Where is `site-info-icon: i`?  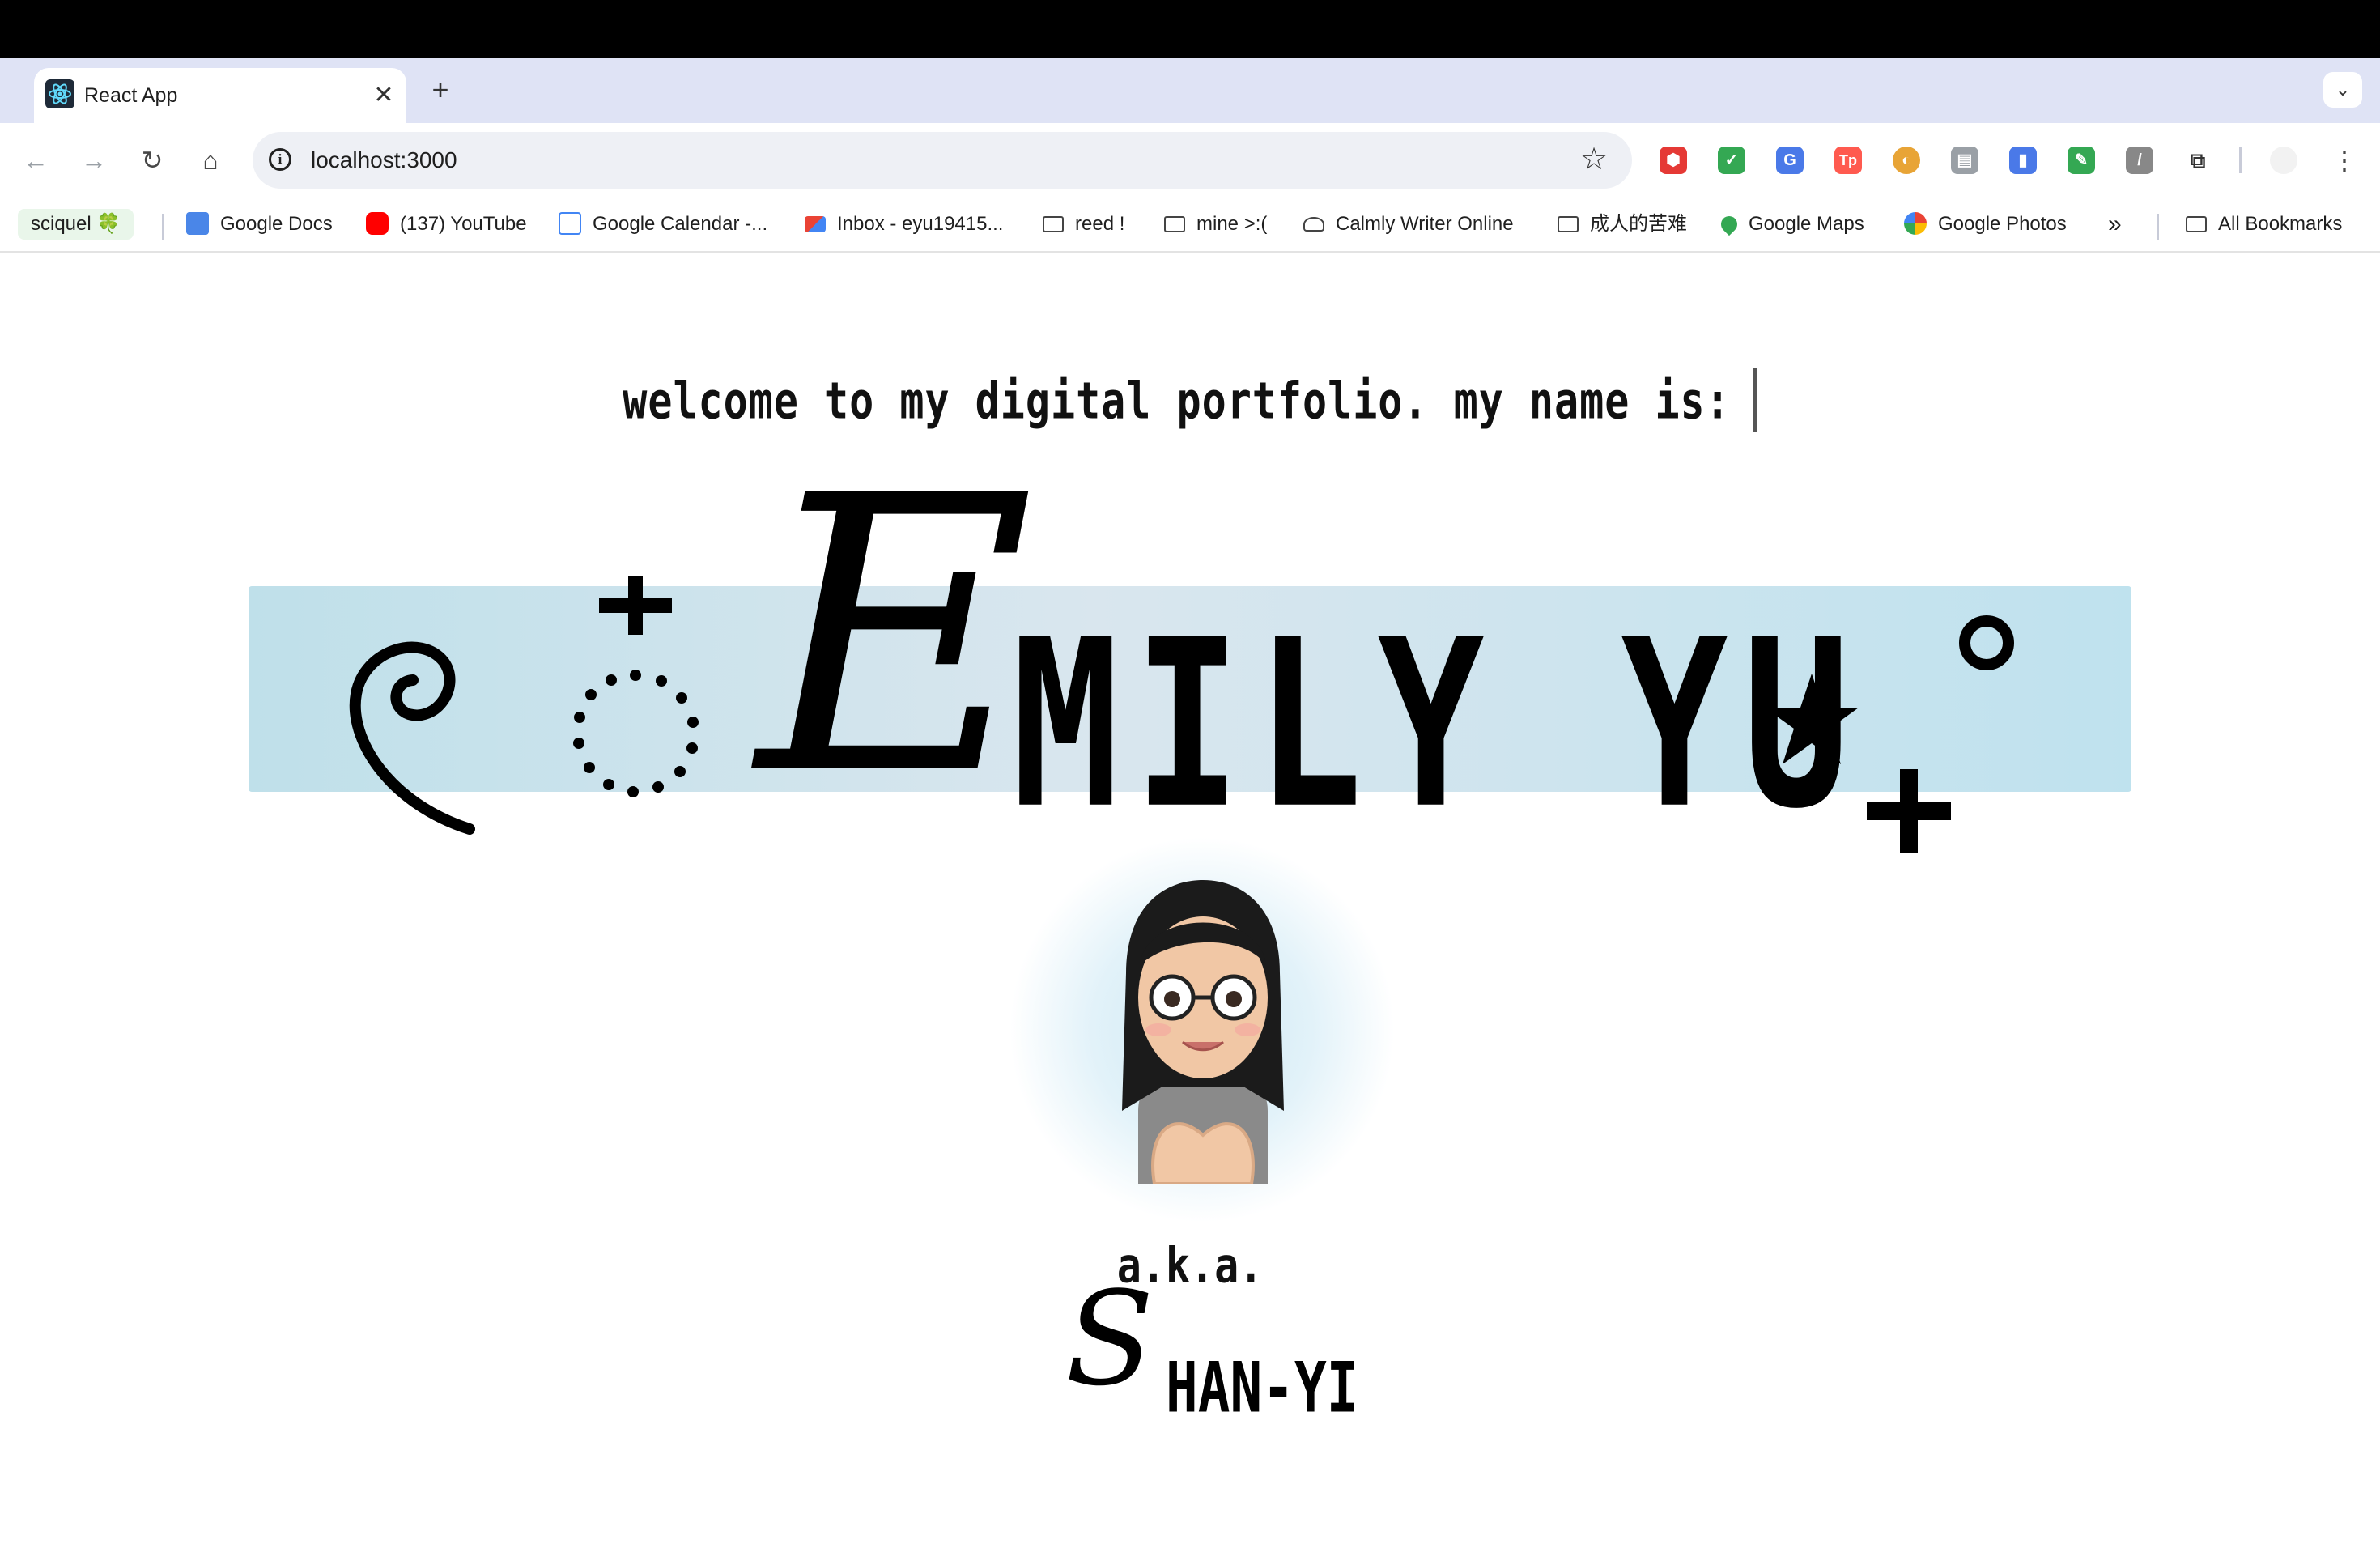
site-info-icon: i is located at coordinates (280, 159).